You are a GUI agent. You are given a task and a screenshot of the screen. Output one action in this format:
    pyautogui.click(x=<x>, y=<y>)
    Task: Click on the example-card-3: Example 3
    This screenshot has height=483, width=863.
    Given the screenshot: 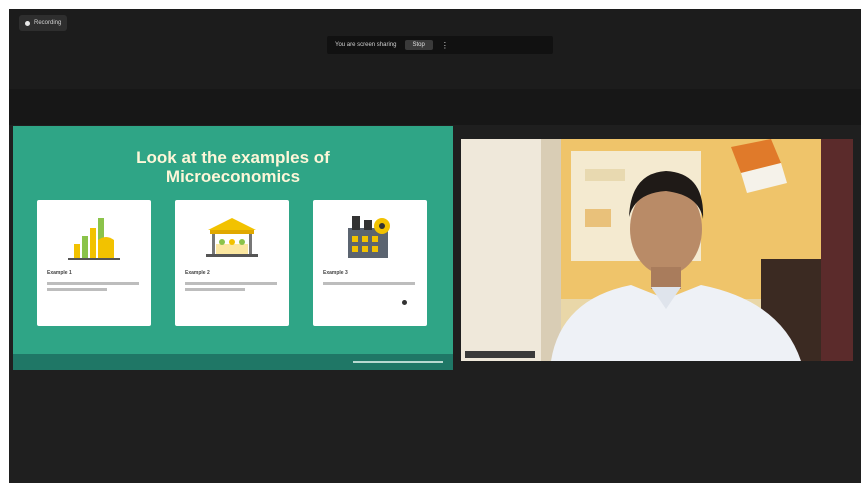 What is the action you would take?
    pyautogui.click(x=370, y=263)
    